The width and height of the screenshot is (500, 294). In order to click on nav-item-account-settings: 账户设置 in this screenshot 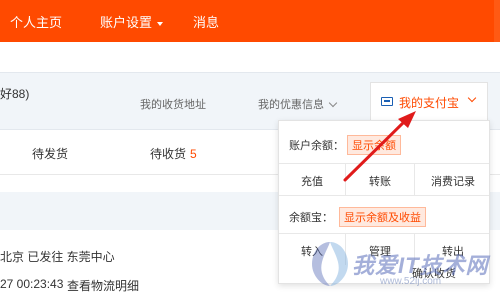, I will do `click(132, 21)`.